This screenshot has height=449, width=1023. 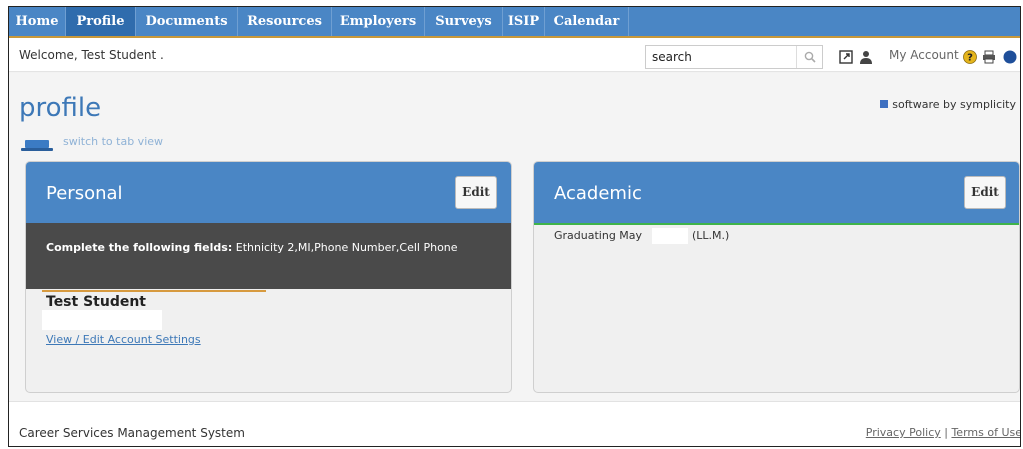 What do you see at coordinates (924, 55) in the screenshot?
I see `my-account-link: My Account` at bounding box center [924, 55].